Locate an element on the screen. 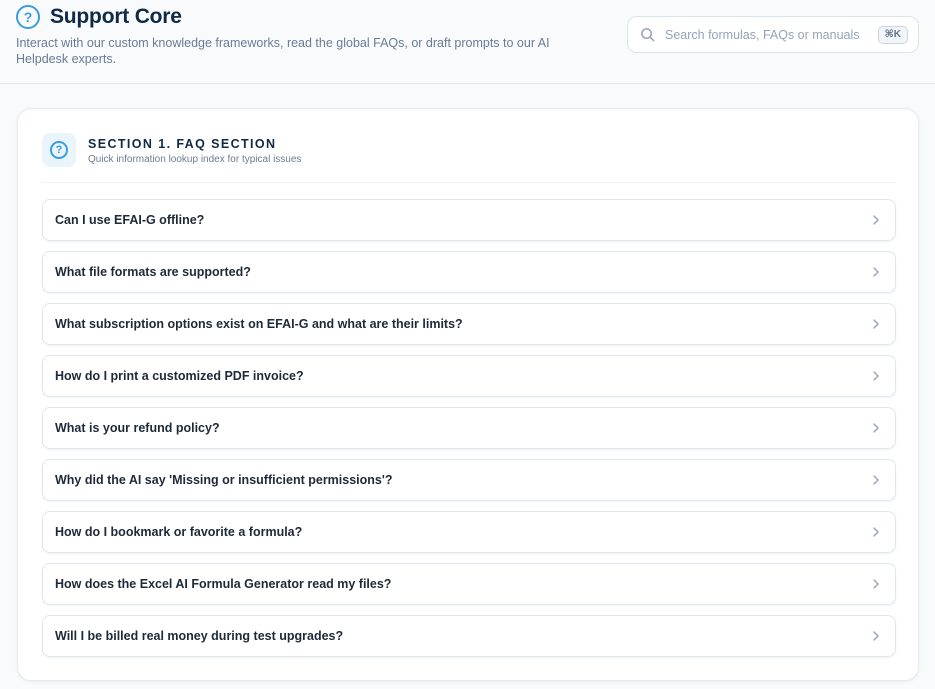 The width and height of the screenshot is (935, 689). search-box: ⌘K is located at coordinates (773, 34).